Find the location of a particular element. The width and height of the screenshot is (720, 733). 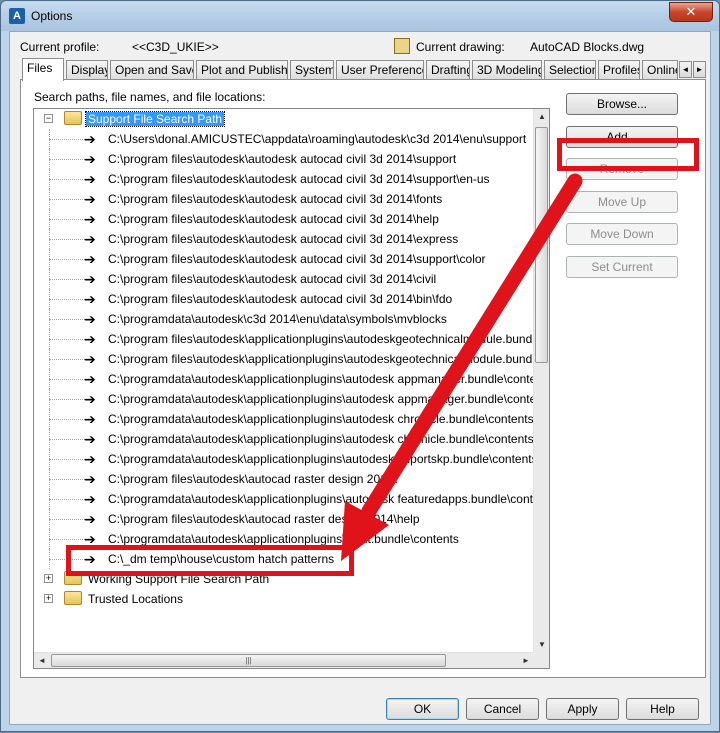

set-current-button: Set Current is located at coordinates (622, 267).